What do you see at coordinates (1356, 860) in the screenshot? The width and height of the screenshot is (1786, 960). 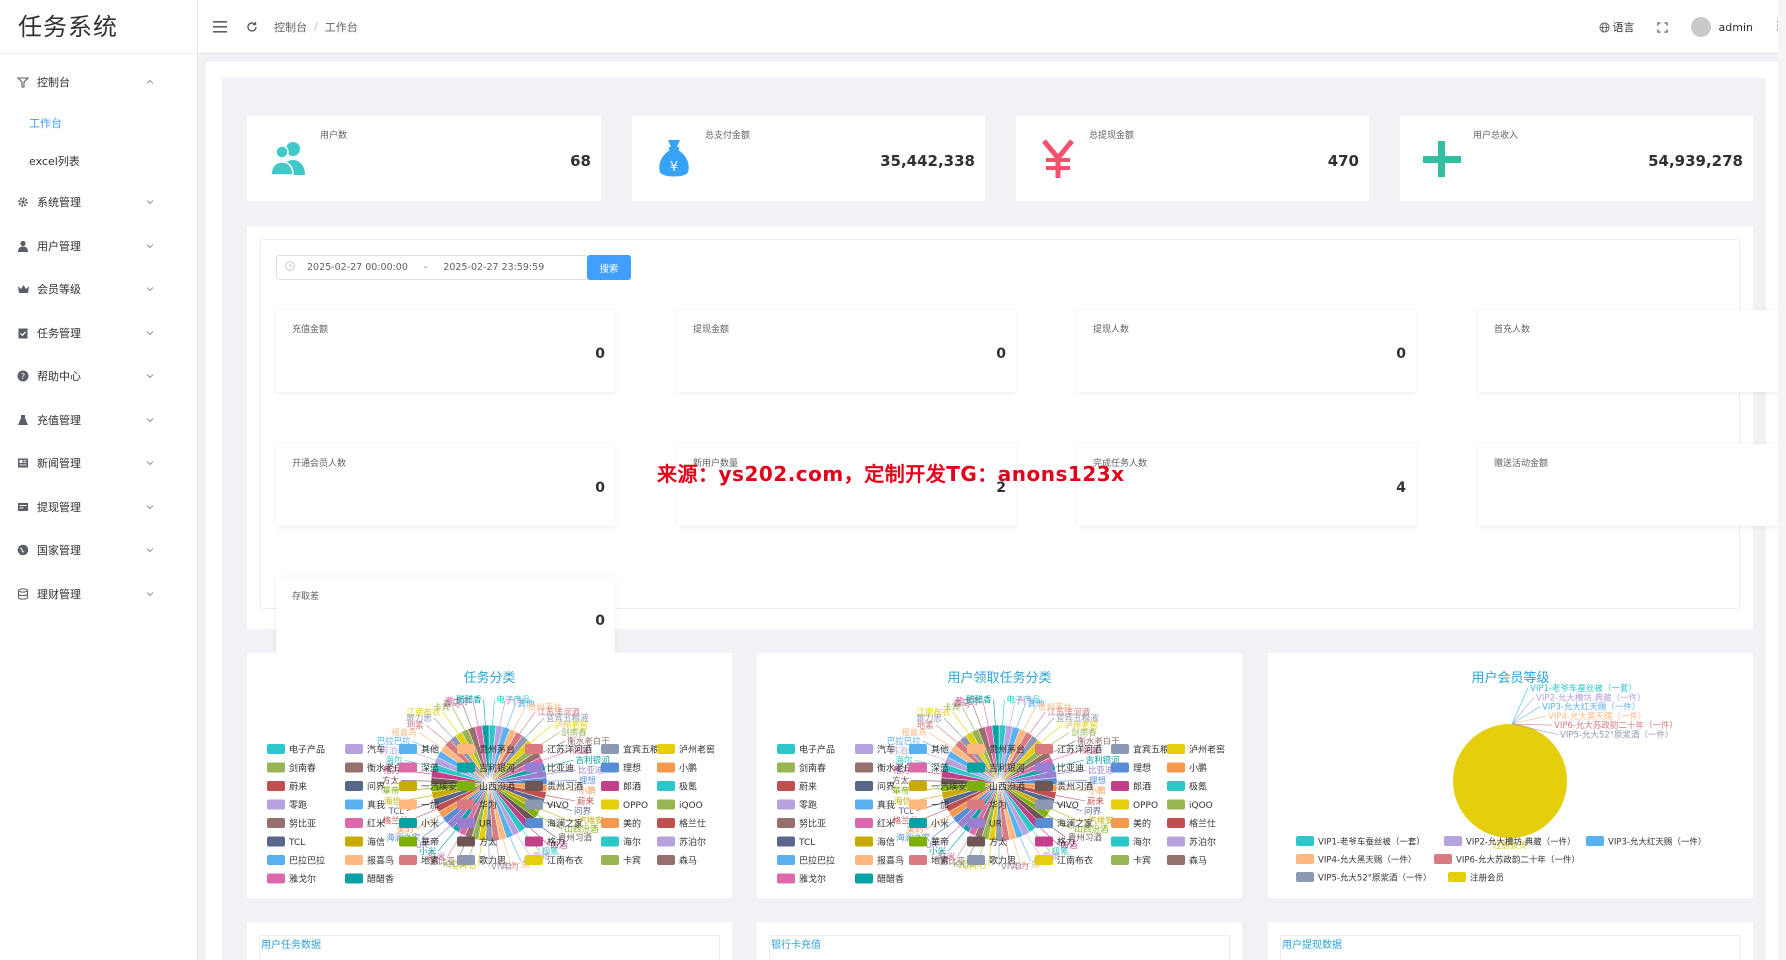 I see `legend-item: VIP4-允大黑天赐（一件）` at bounding box center [1356, 860].